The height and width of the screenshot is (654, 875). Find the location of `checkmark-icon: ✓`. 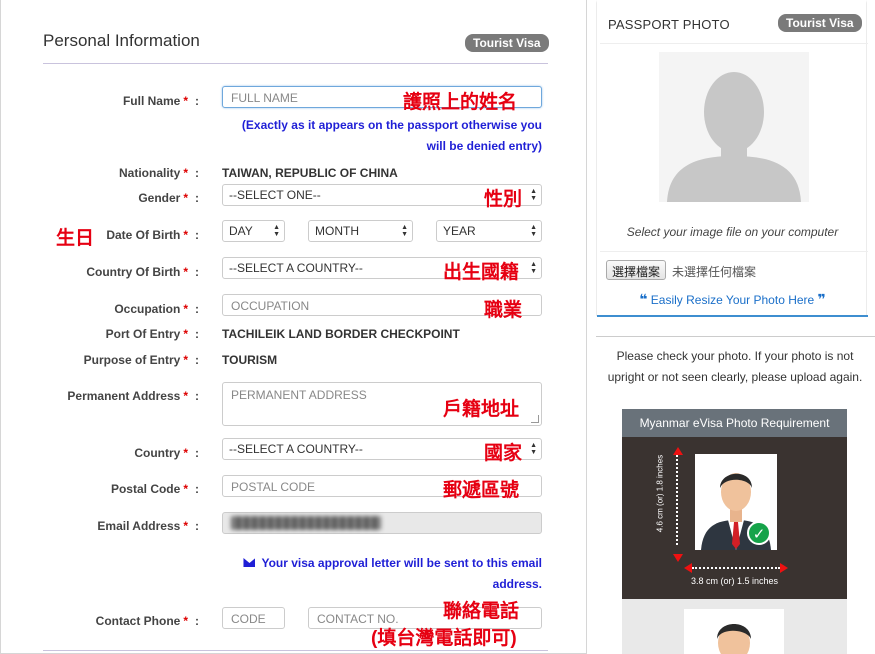

checkmark-icon: ✓ is located at coordinates (759, 533).